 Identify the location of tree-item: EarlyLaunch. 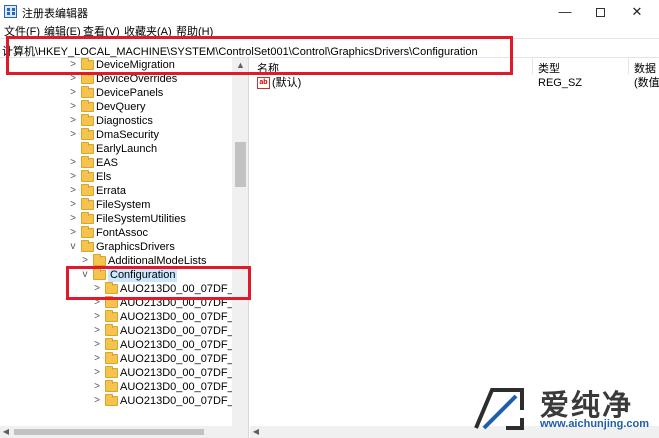
(116, 149).